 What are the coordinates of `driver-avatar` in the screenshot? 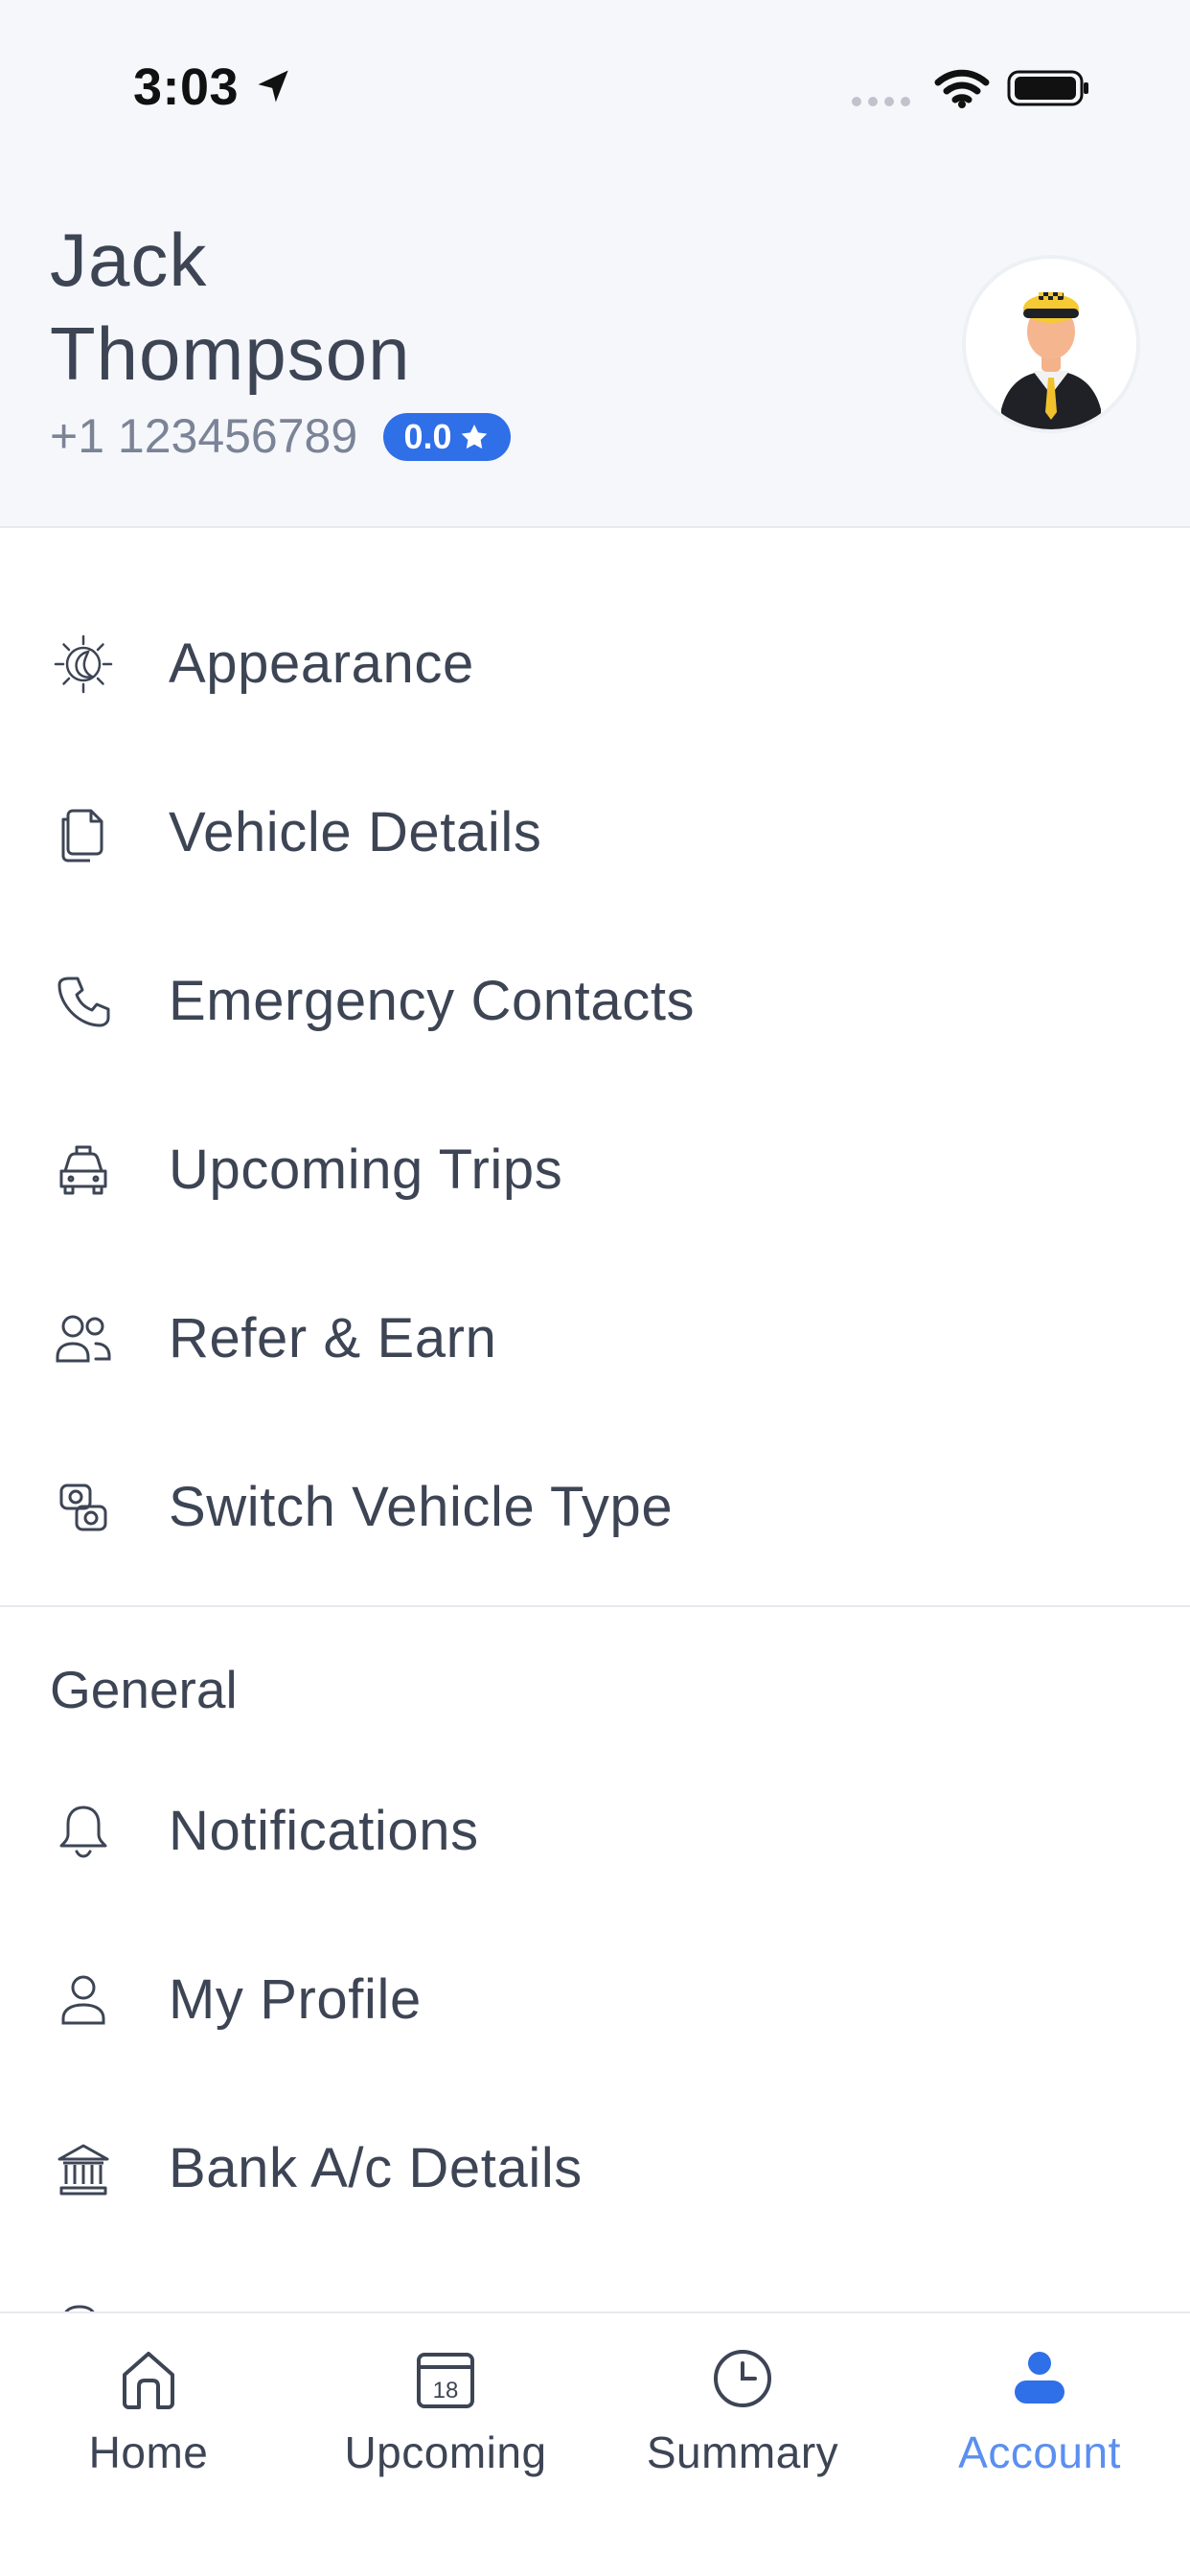 It's located at (1051, 344).